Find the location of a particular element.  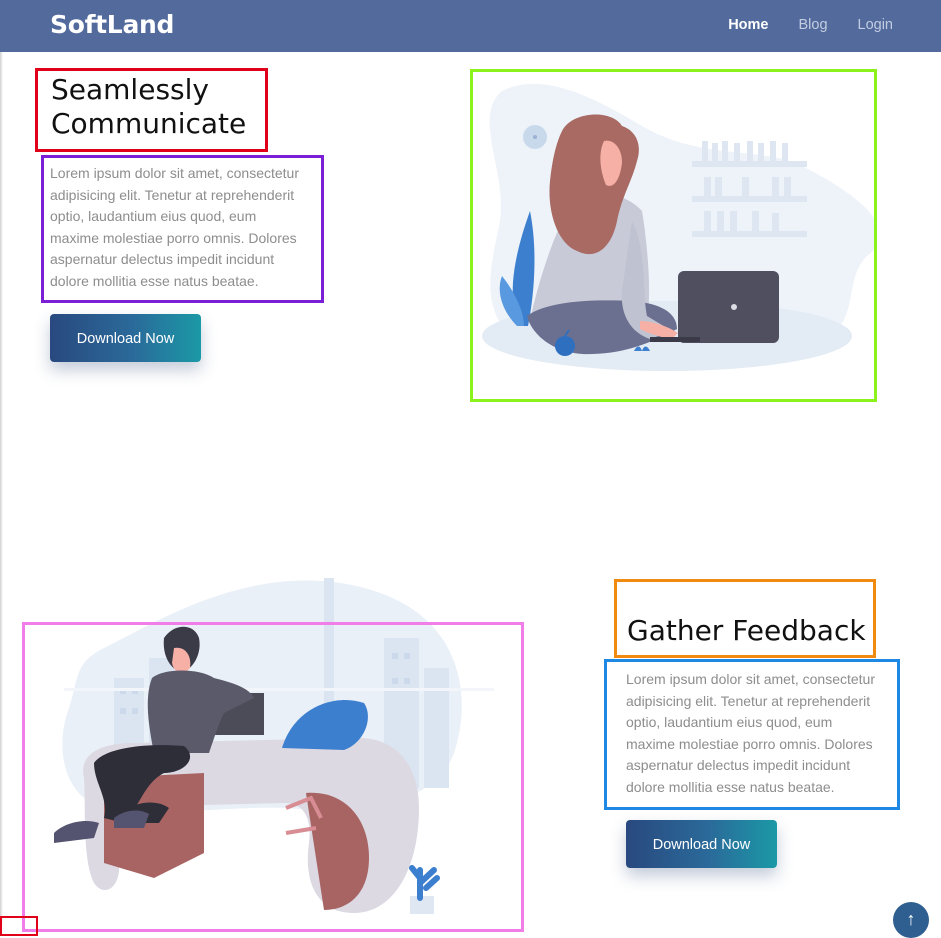

section-title-feedback: Gather Feedback is located at coordinates (746, 630).